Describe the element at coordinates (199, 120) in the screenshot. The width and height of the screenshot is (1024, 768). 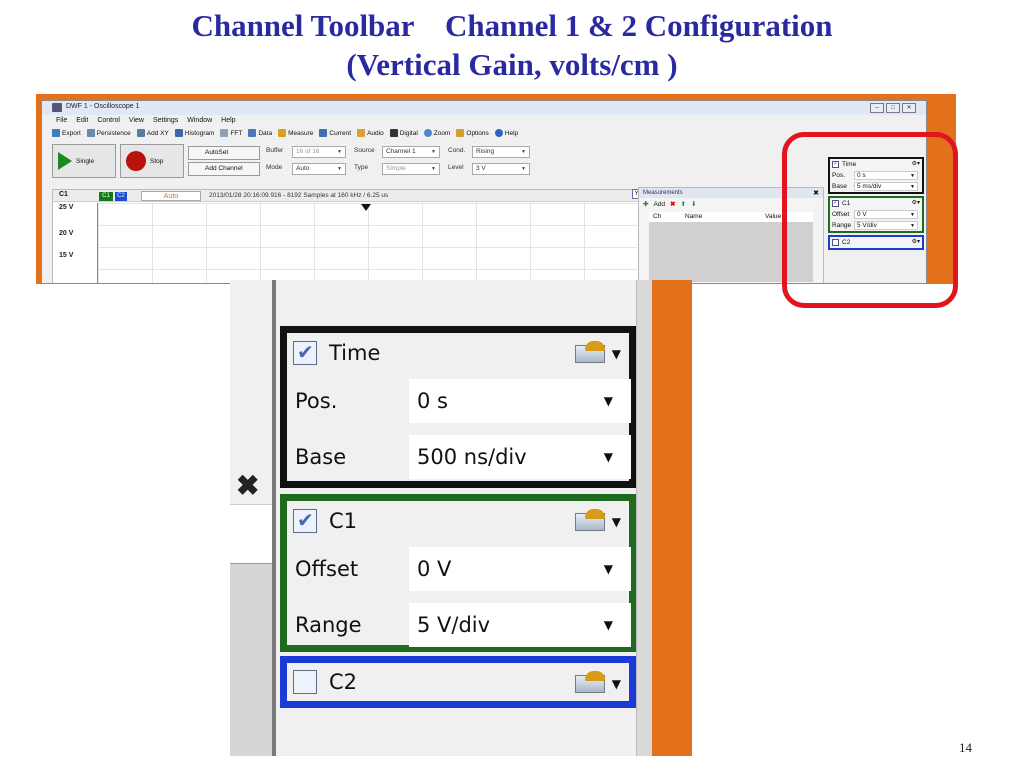
I see `menu-window: Window` at that location.